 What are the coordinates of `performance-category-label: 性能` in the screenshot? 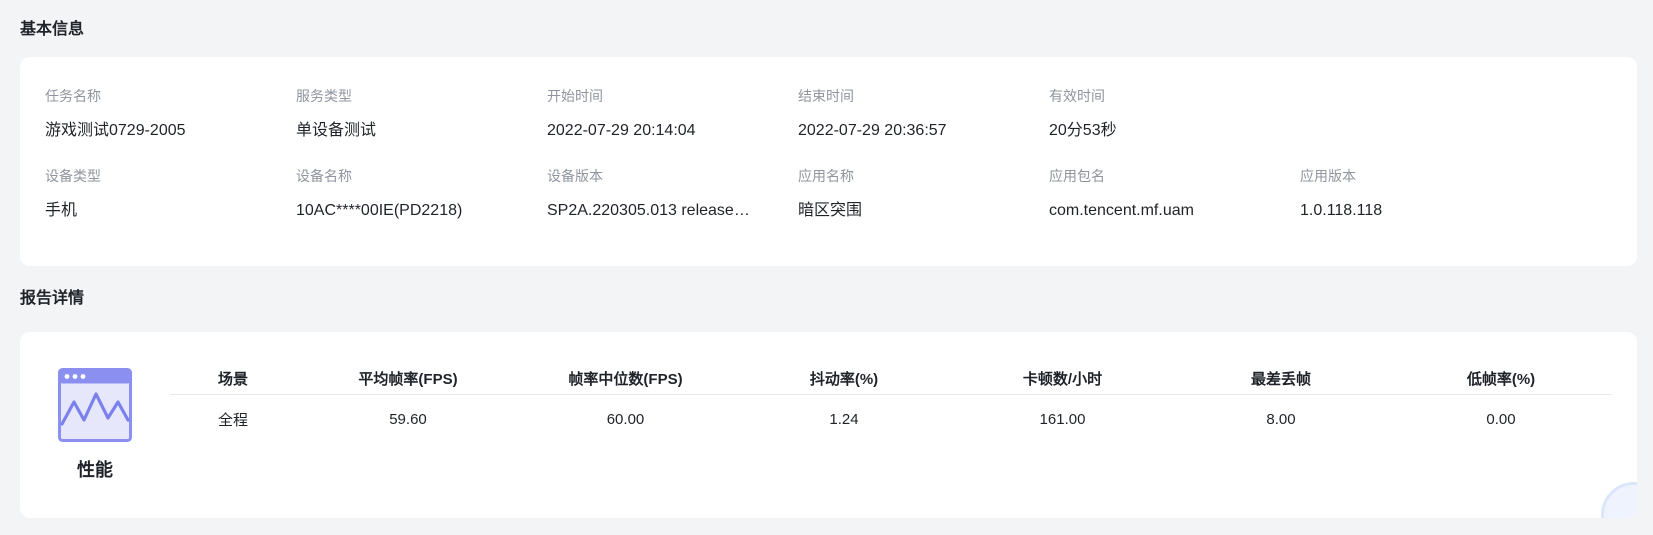 It's located at (95, 470).